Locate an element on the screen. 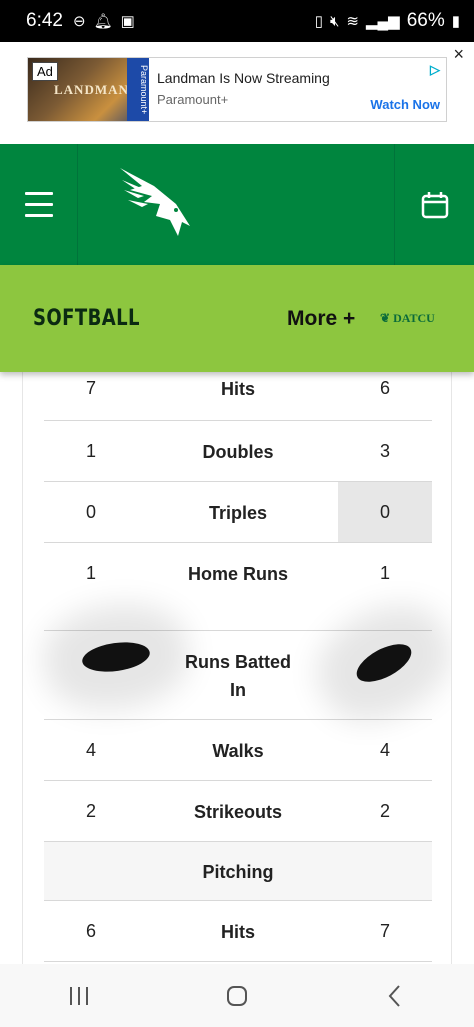 The image size is (474, 1027). wifi-icon: ≋ is located at coordinates (352, 21).